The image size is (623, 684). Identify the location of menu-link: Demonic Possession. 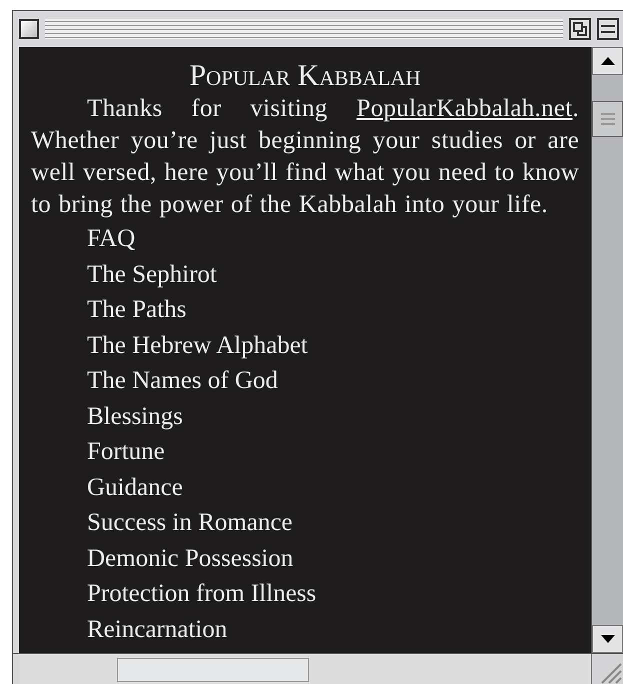
(190, 559).